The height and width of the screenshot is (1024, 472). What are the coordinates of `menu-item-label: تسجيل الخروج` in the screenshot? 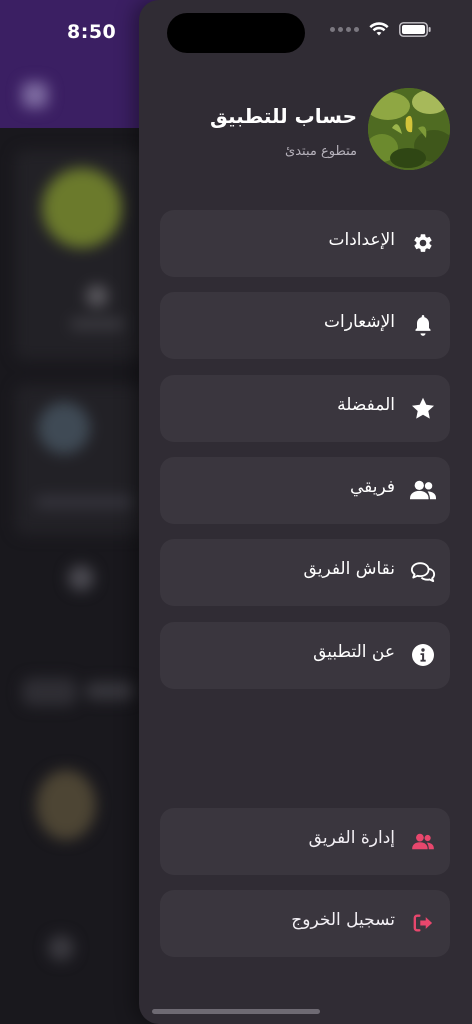 It's located at (343, 920).